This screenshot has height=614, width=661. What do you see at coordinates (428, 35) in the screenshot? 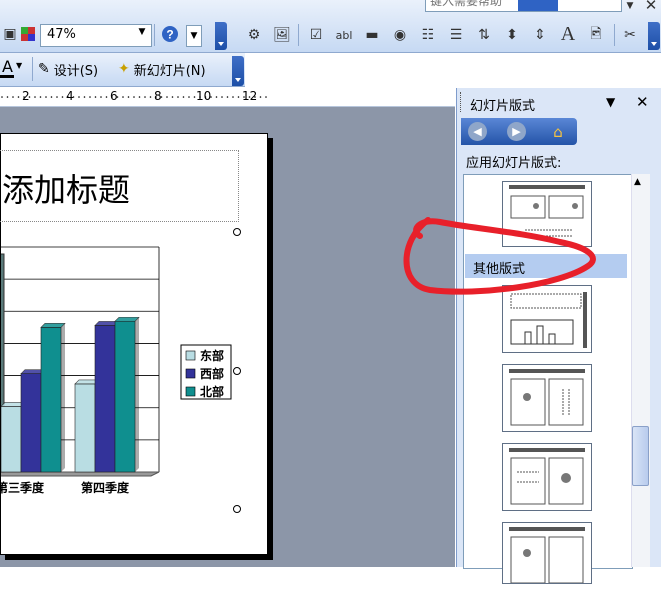
I see `listbox-icon: ☷` at bounding box center [428, 35].